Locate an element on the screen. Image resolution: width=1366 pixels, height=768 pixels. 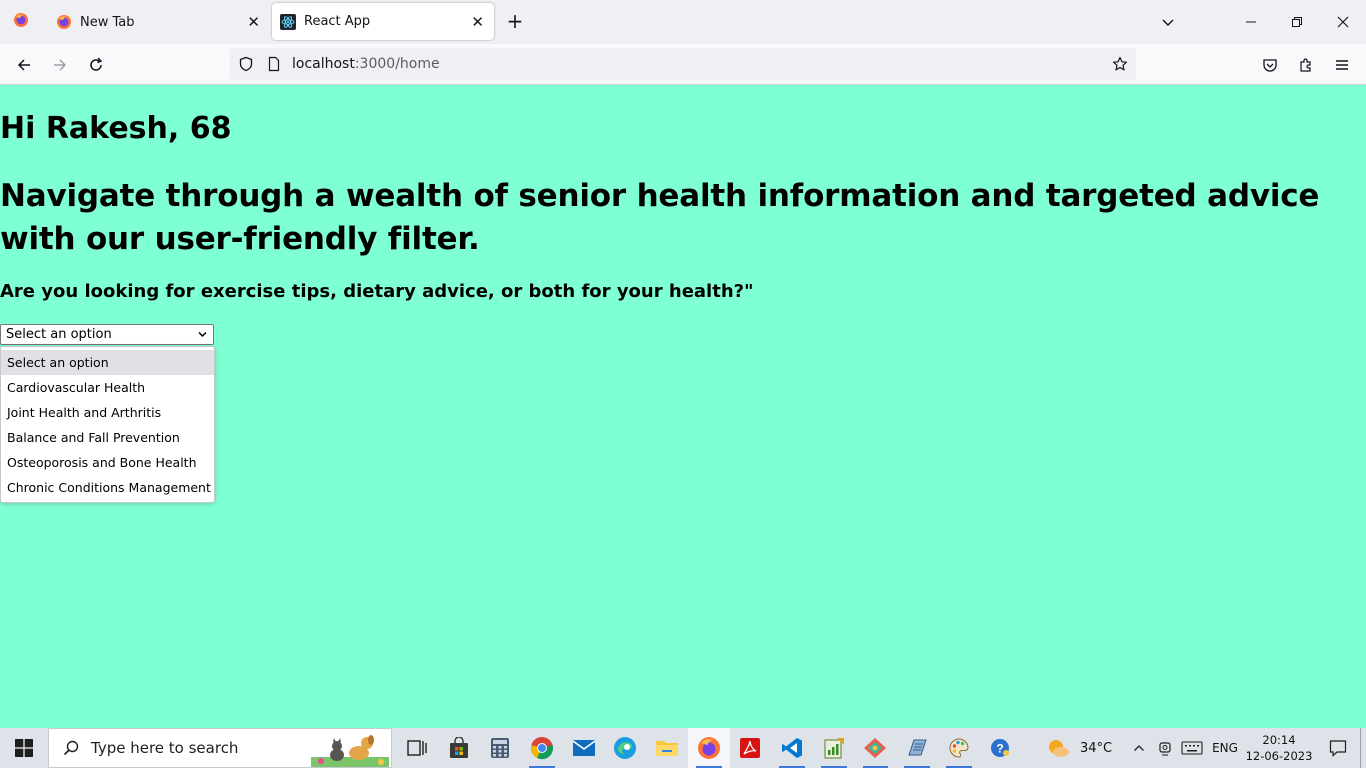
health-topic-select: Select an option is located at coordinates (107, 334).